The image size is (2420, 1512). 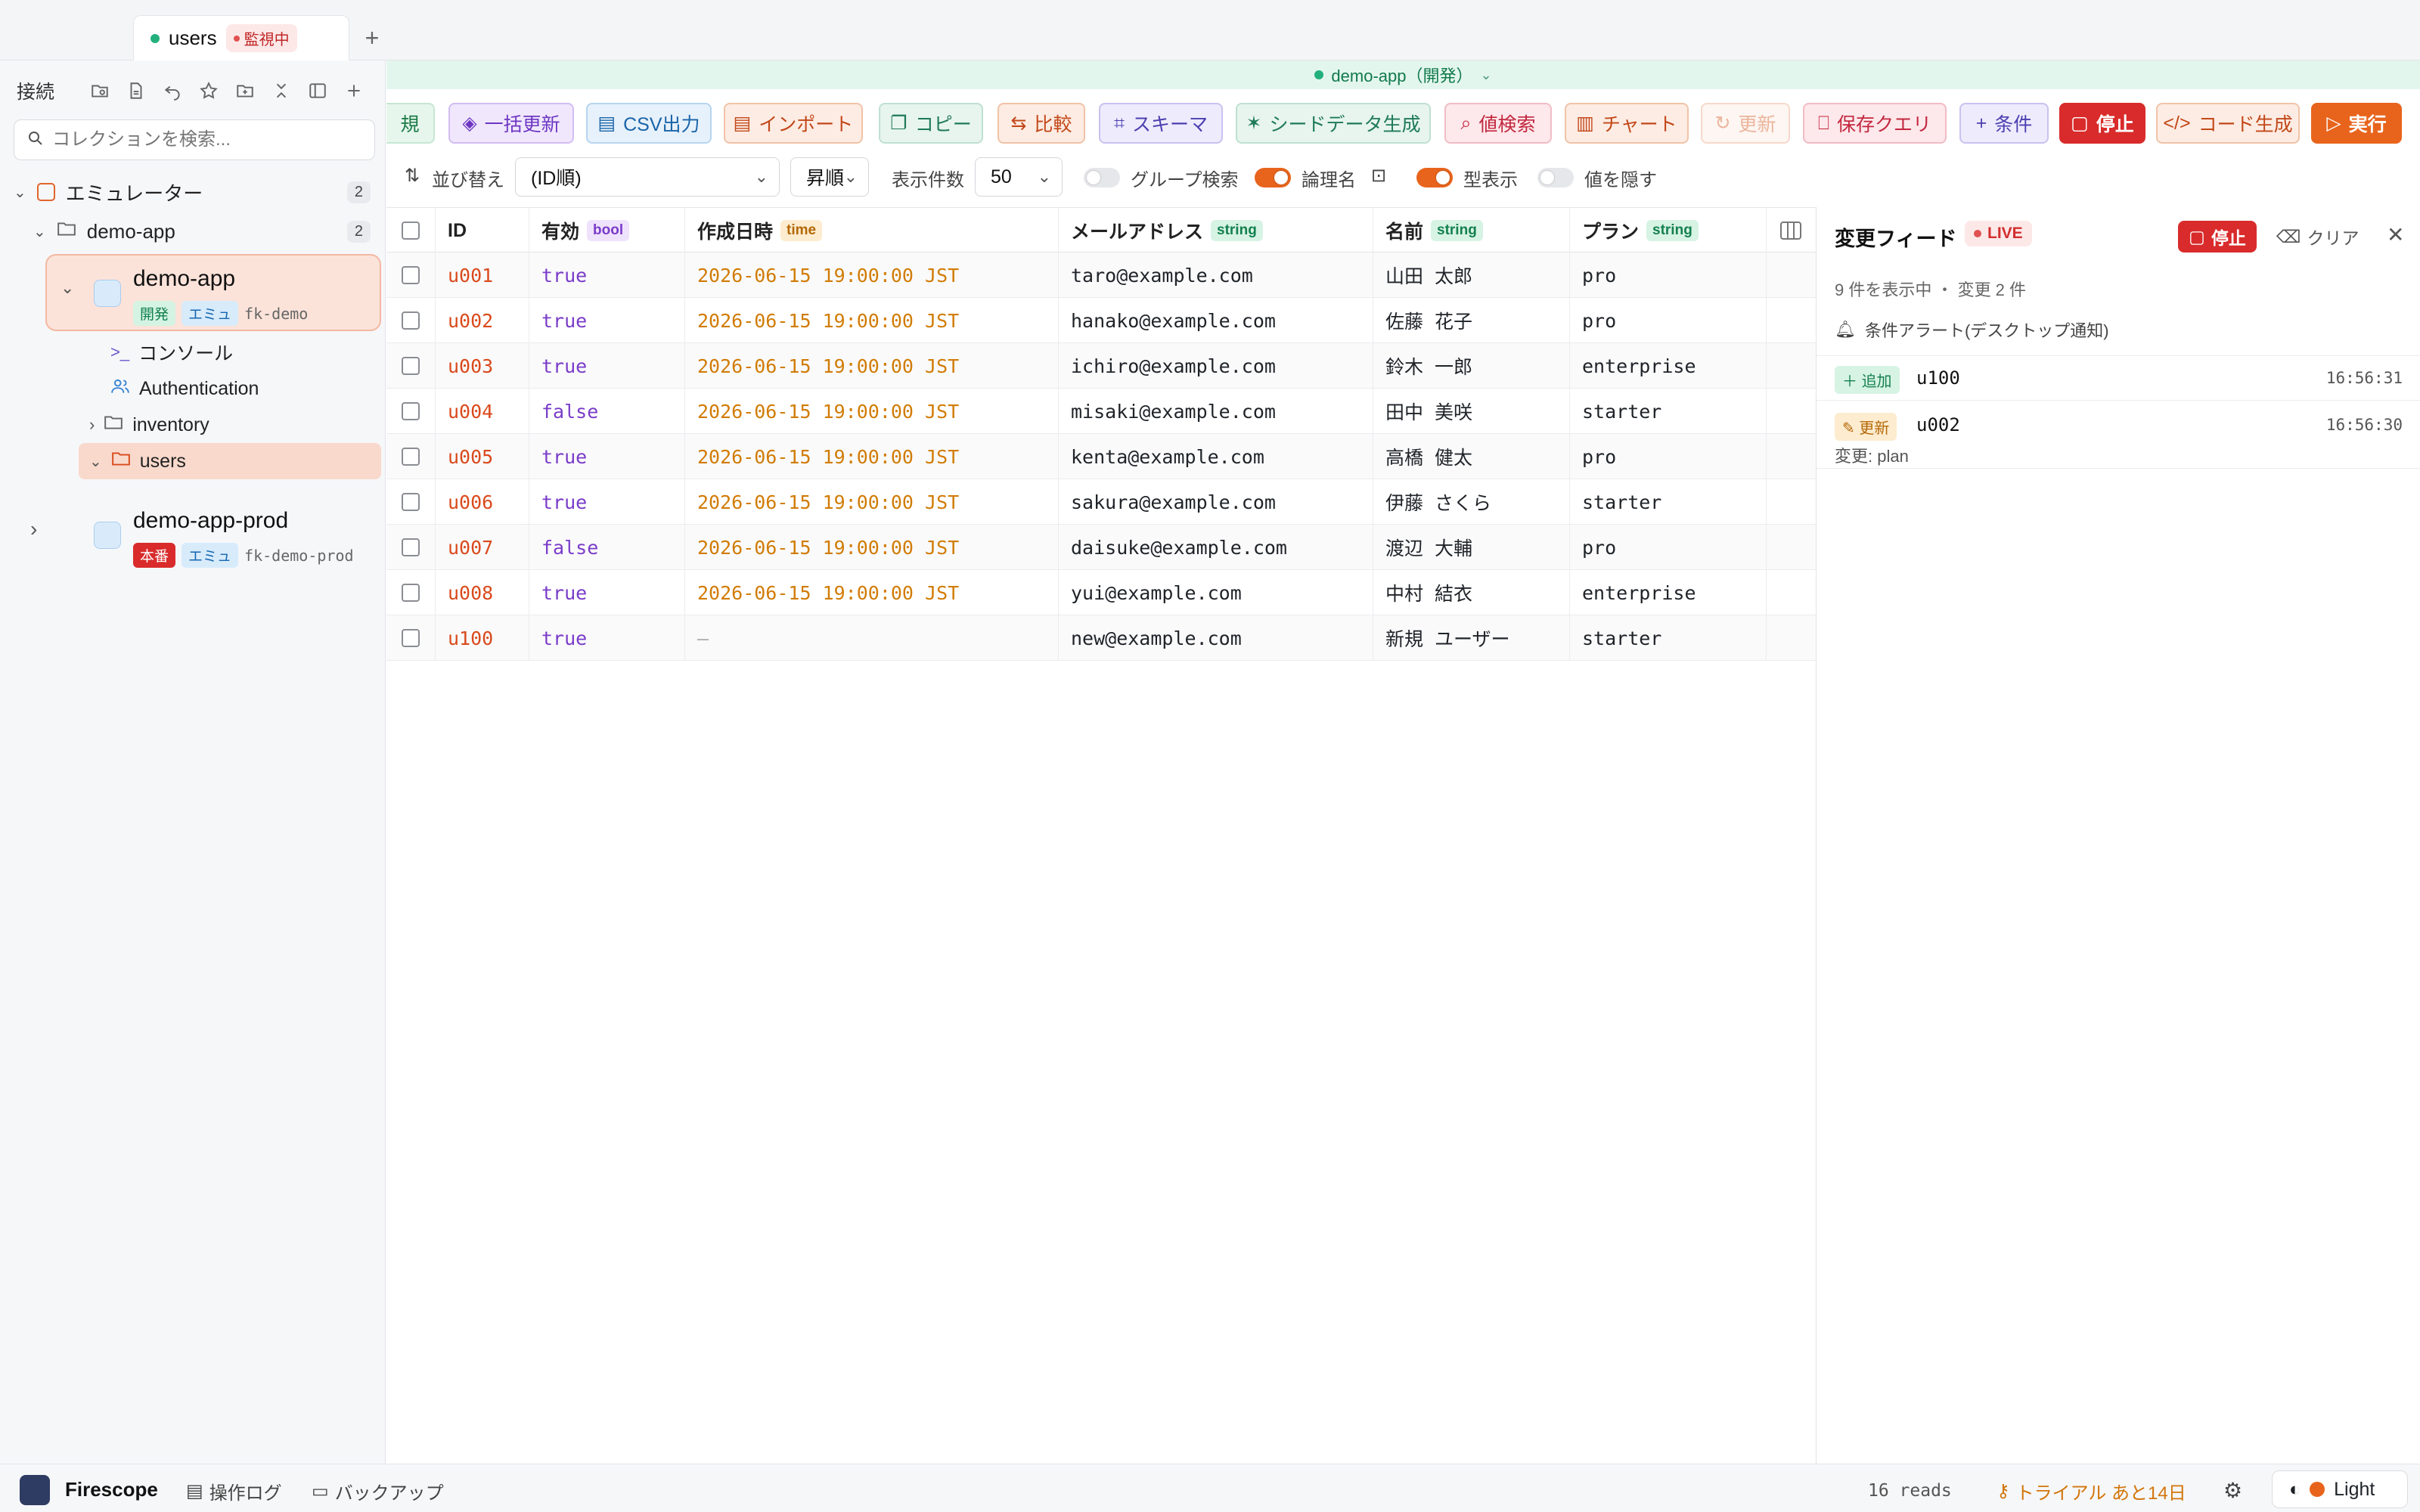 What do you see at coordinates (1215, 547) in the screenshot?
I see `table-cell: daisuke@example.com` at bounding box center [1215, 547].